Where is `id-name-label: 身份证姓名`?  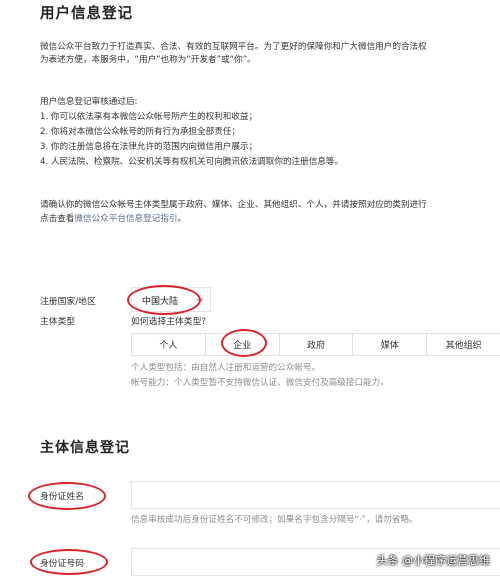
id-name-label: 身份证姓名 is located at coordinates (62, 497).